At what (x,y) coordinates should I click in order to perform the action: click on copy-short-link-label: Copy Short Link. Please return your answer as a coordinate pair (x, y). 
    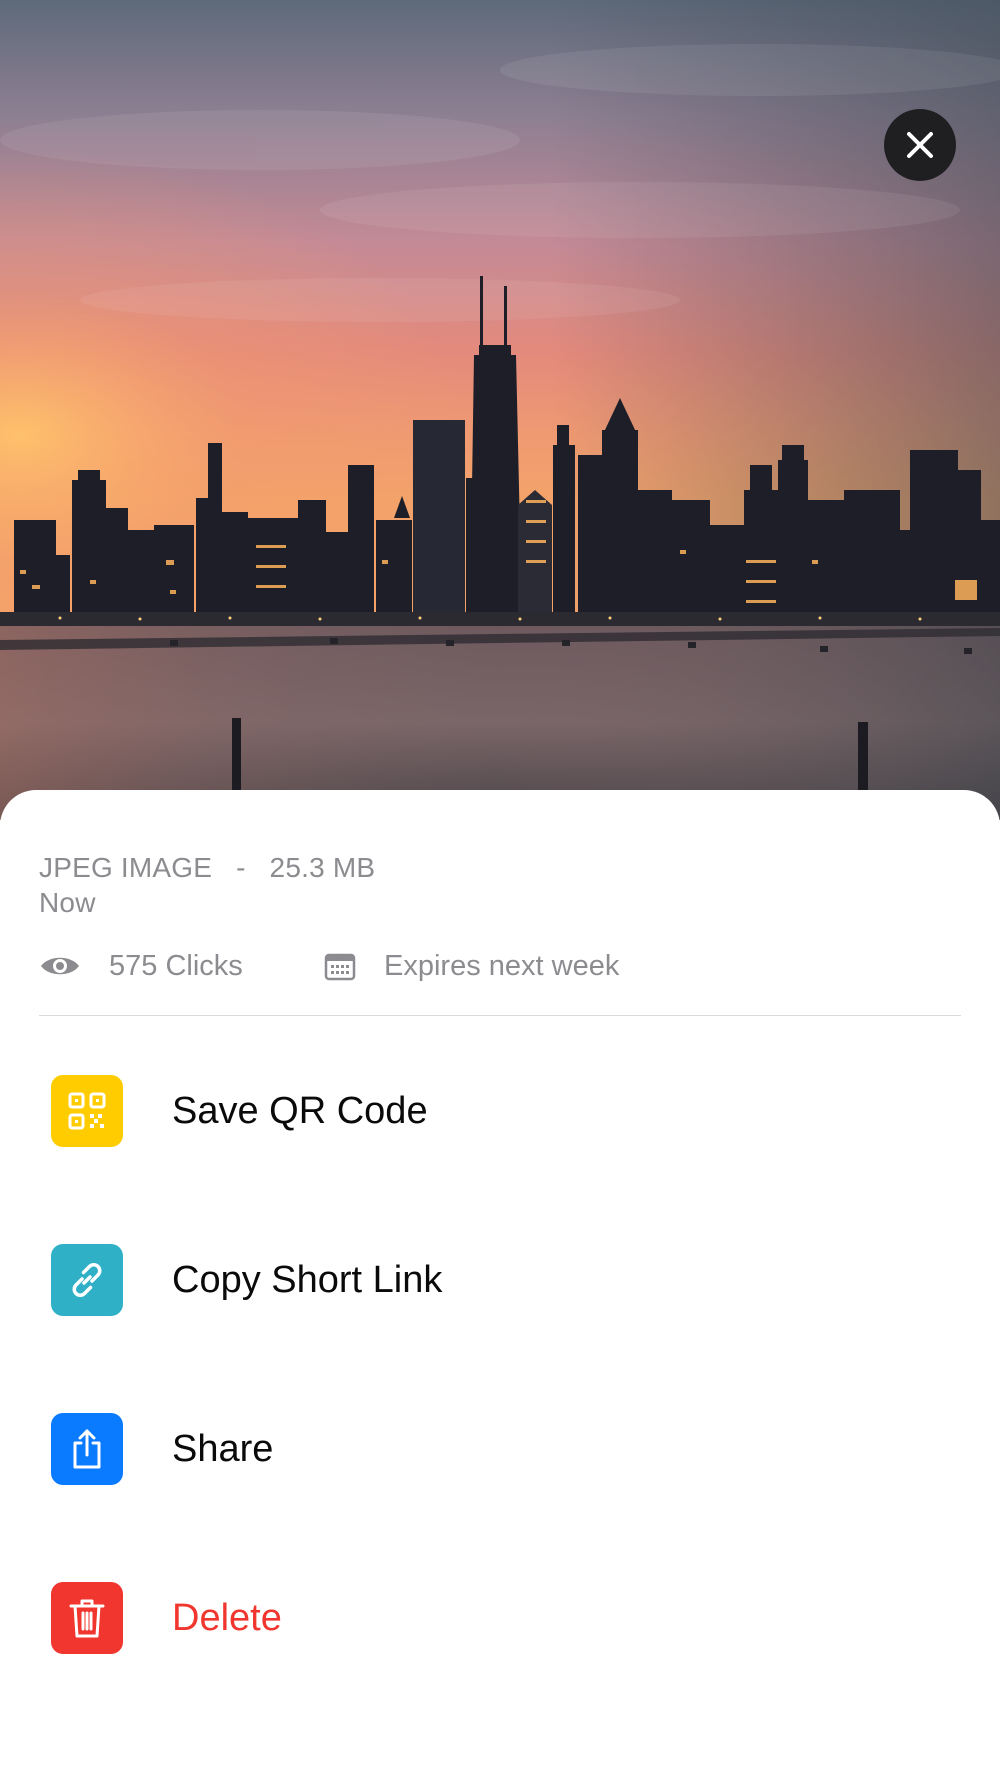
    Looking at the image, I should click on (307, 1279).